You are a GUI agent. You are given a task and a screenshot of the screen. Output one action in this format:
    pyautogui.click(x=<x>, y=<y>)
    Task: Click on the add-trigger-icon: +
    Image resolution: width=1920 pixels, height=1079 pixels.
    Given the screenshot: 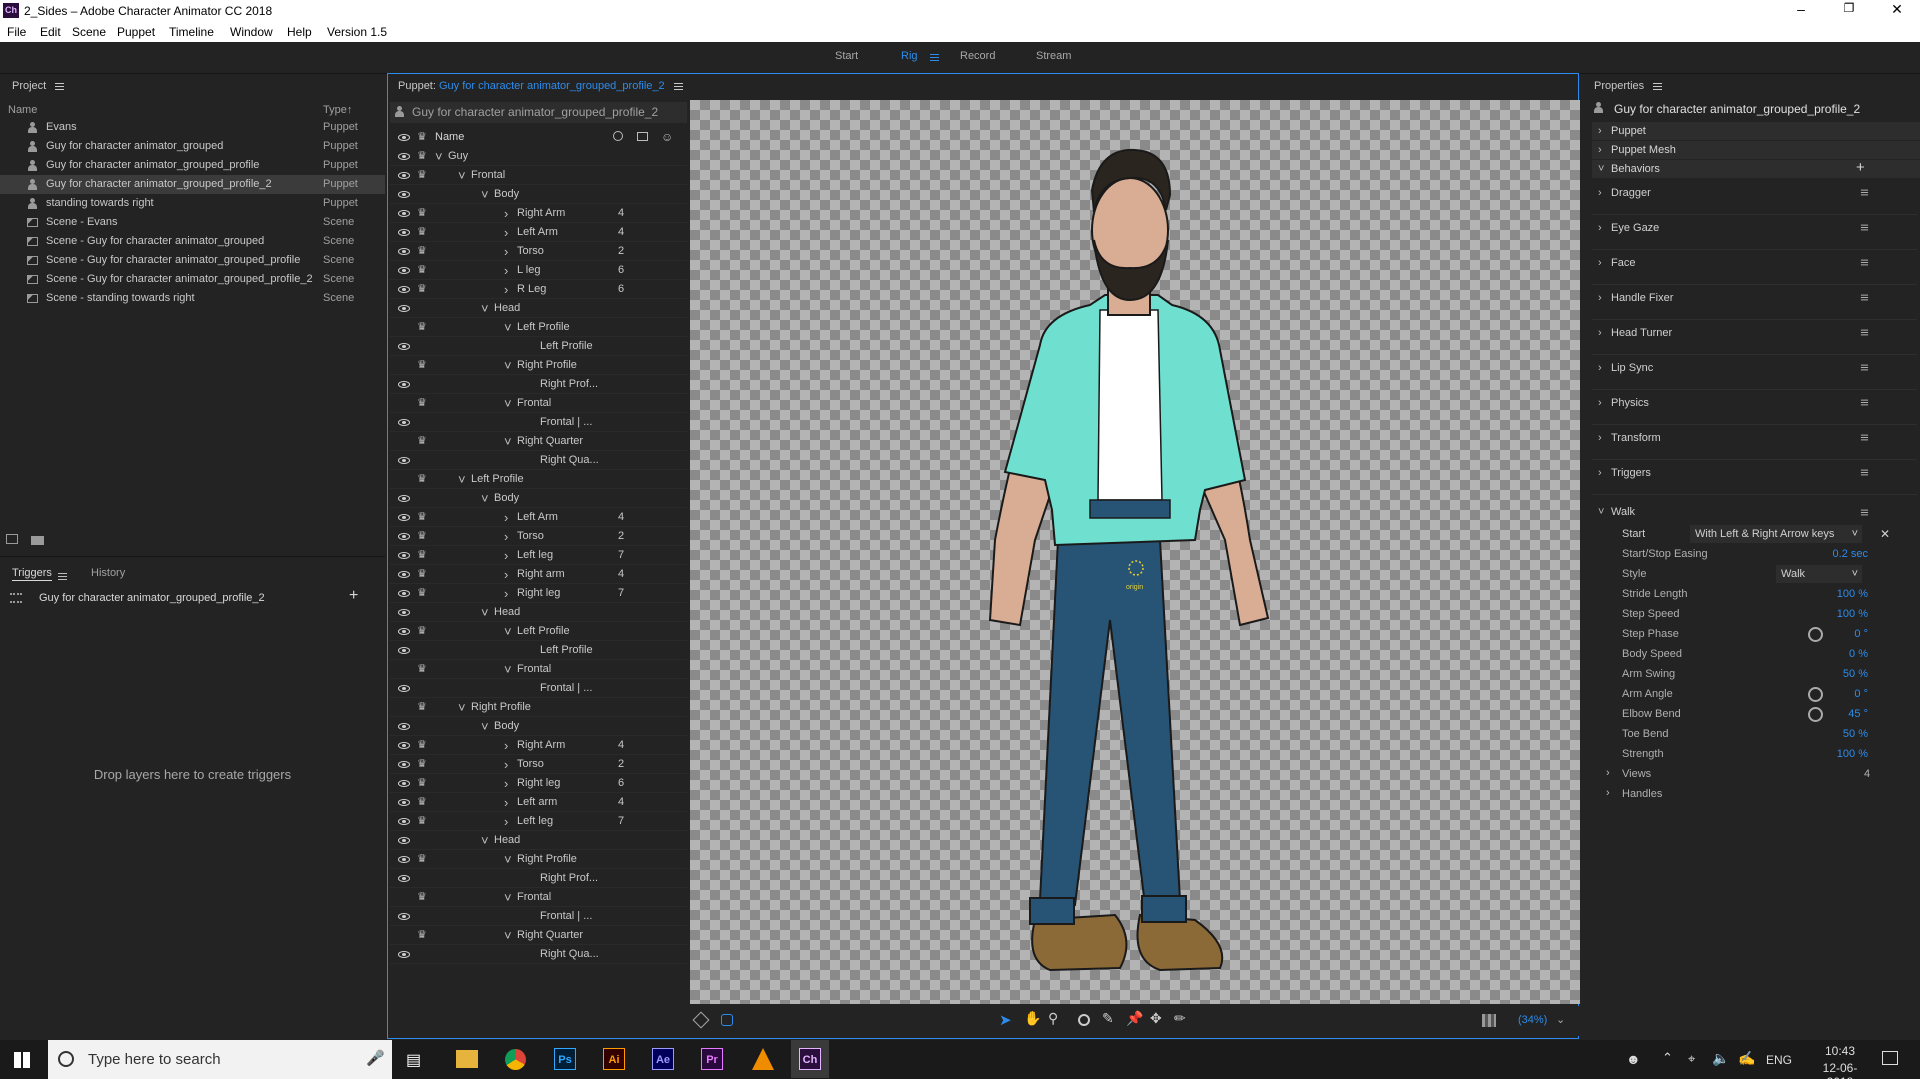 What is the action you would take?
    pyautogui.click(x=353, y=596)
    